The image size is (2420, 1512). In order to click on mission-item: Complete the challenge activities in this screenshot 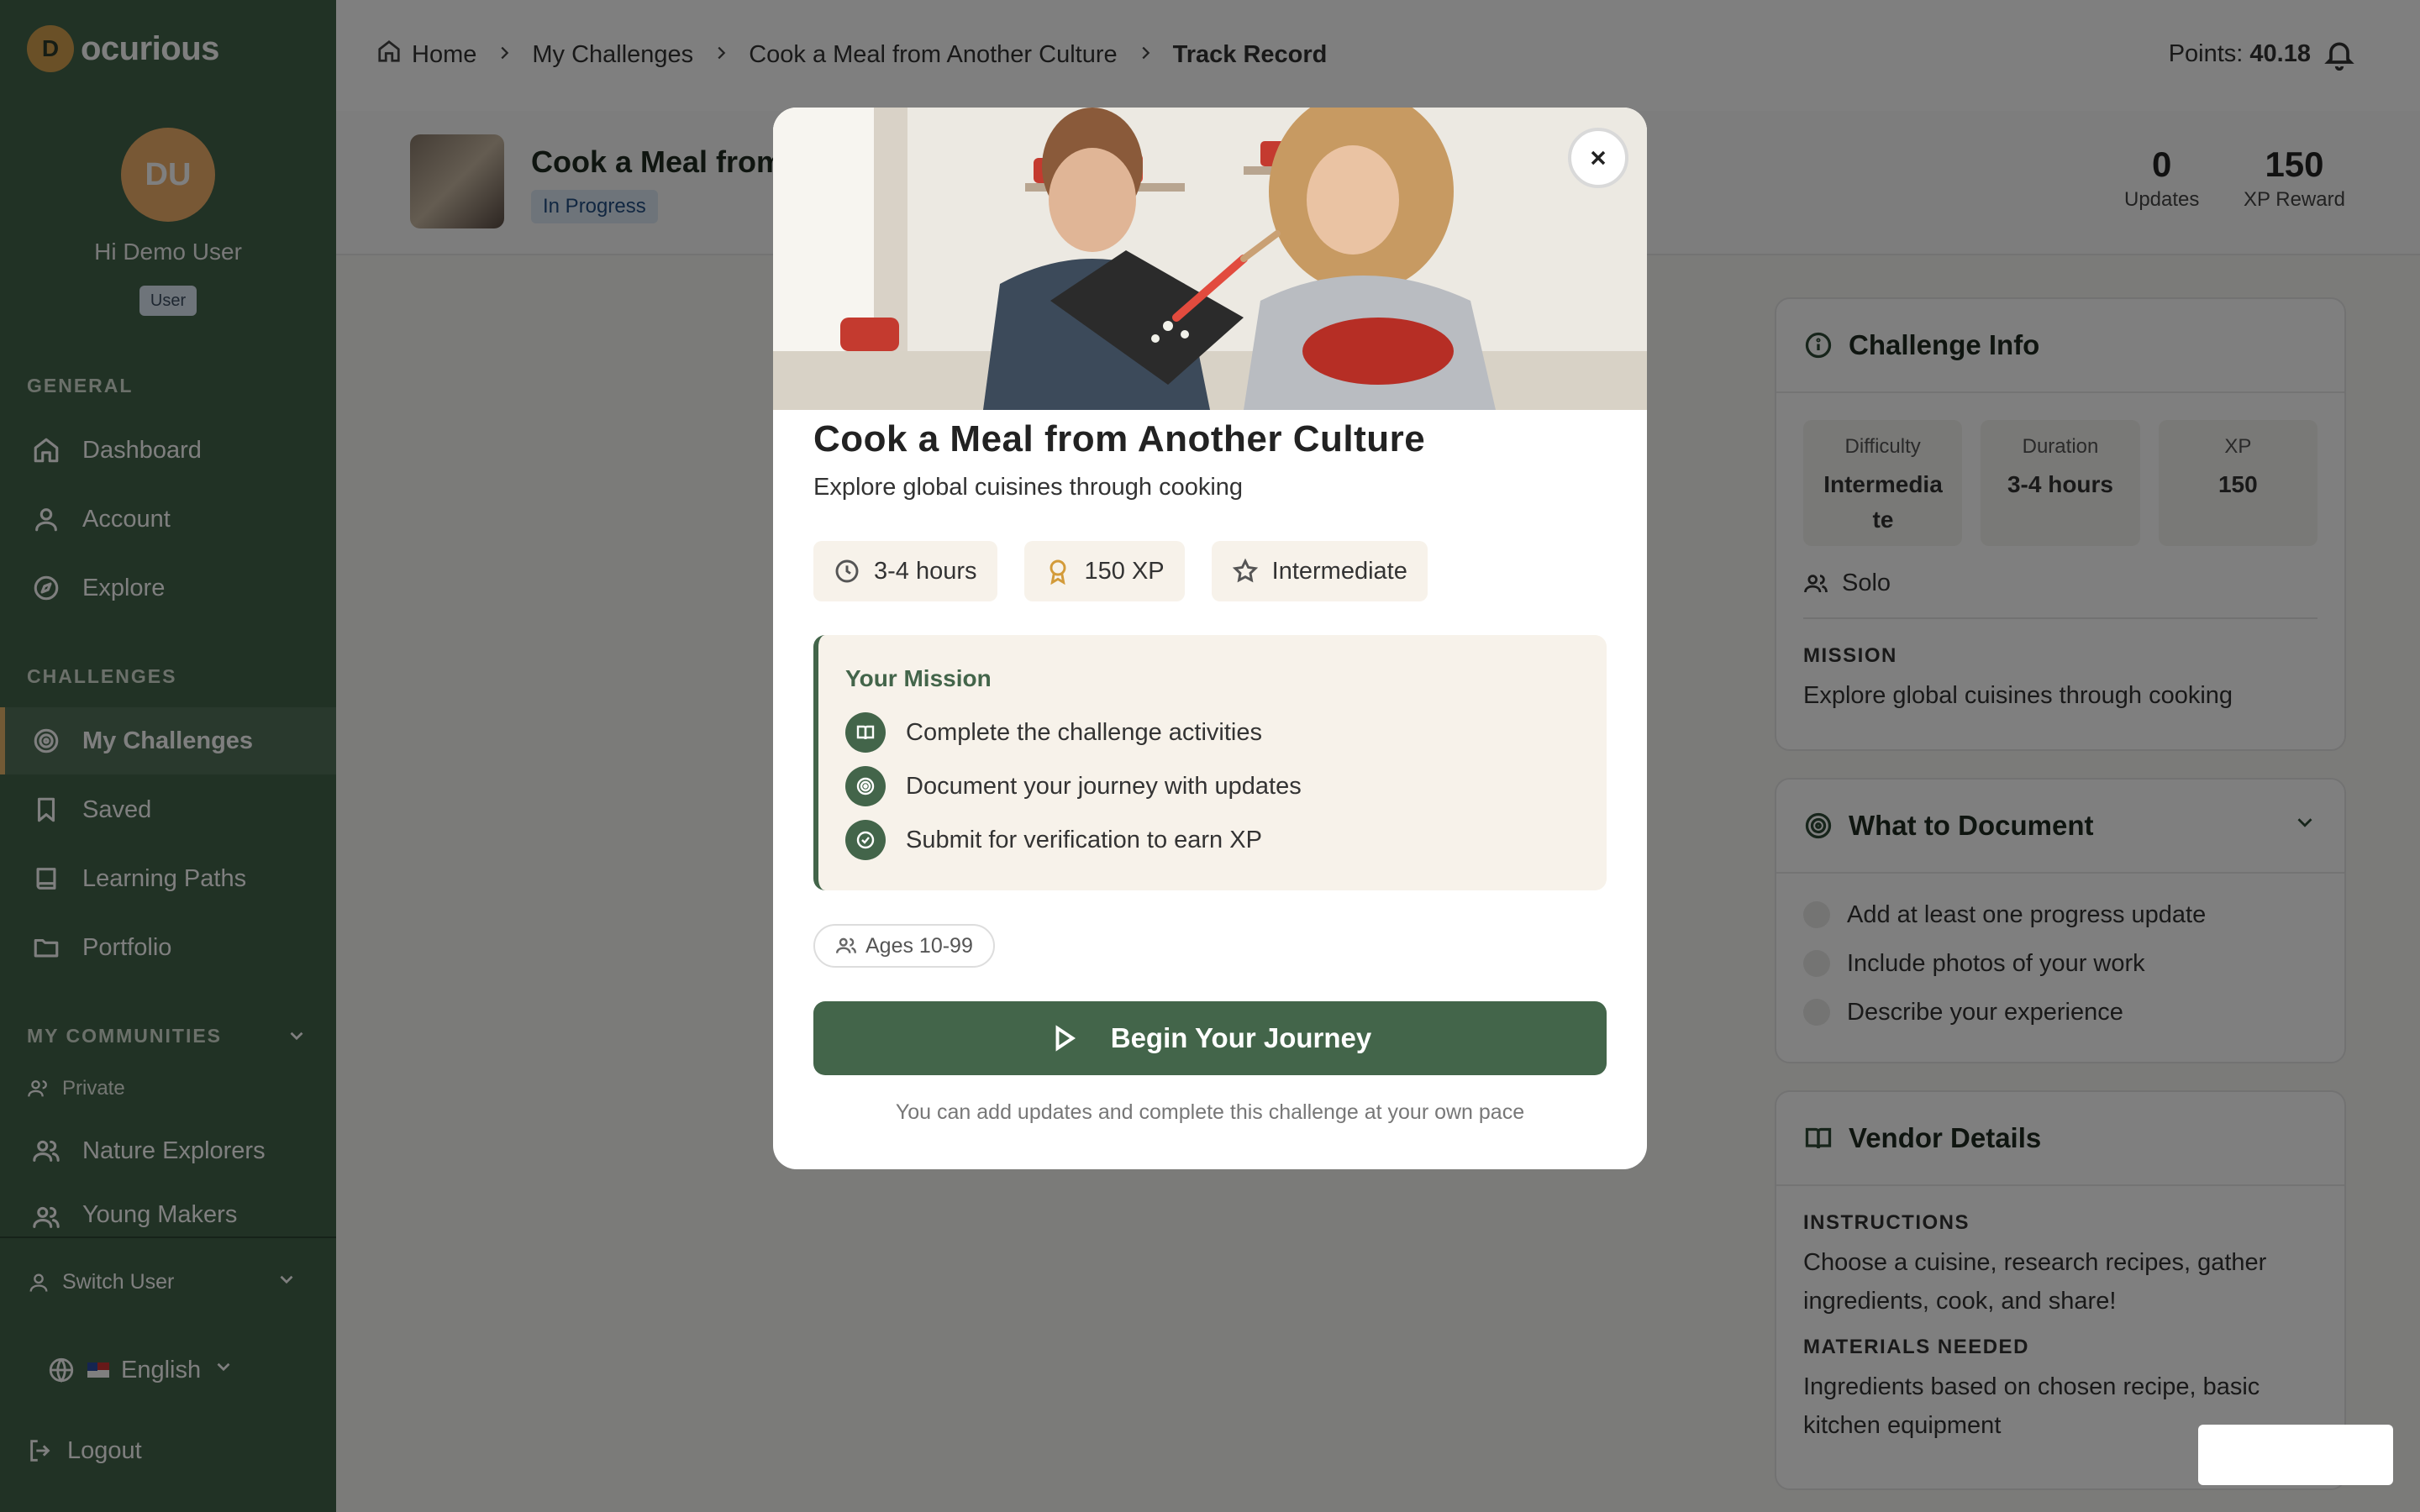, I will do `click(1053, 732)`.